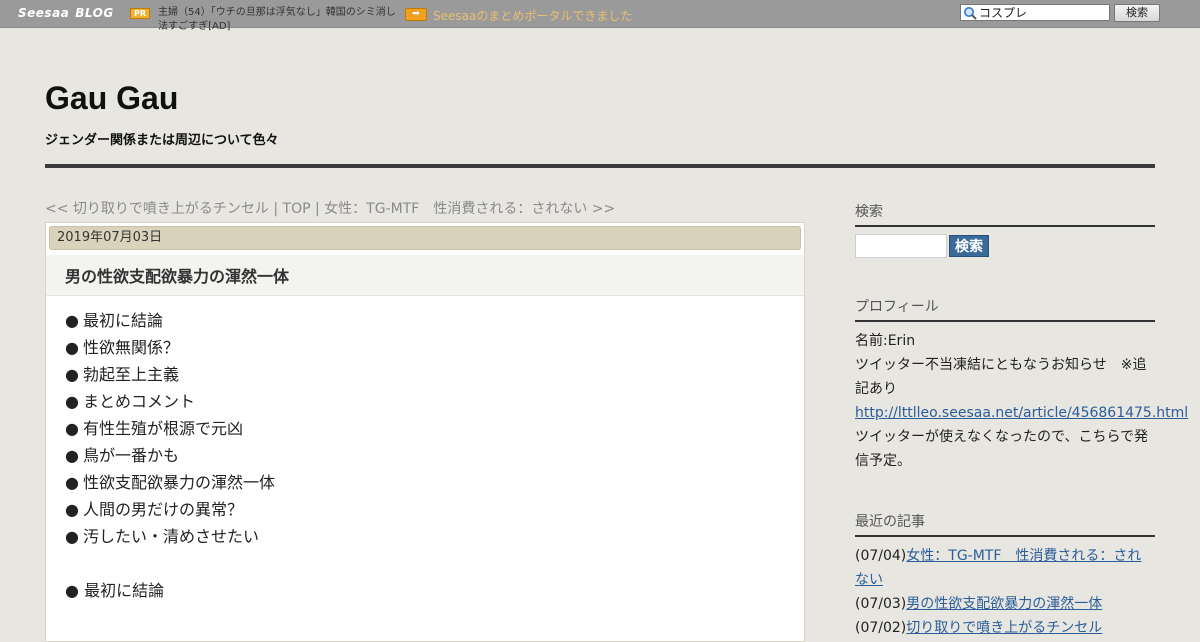  Describe the element at coordinates (162, 428) in the screenshot. I see `toc-item-label: 有性生殖が根源で元凶` at that location.